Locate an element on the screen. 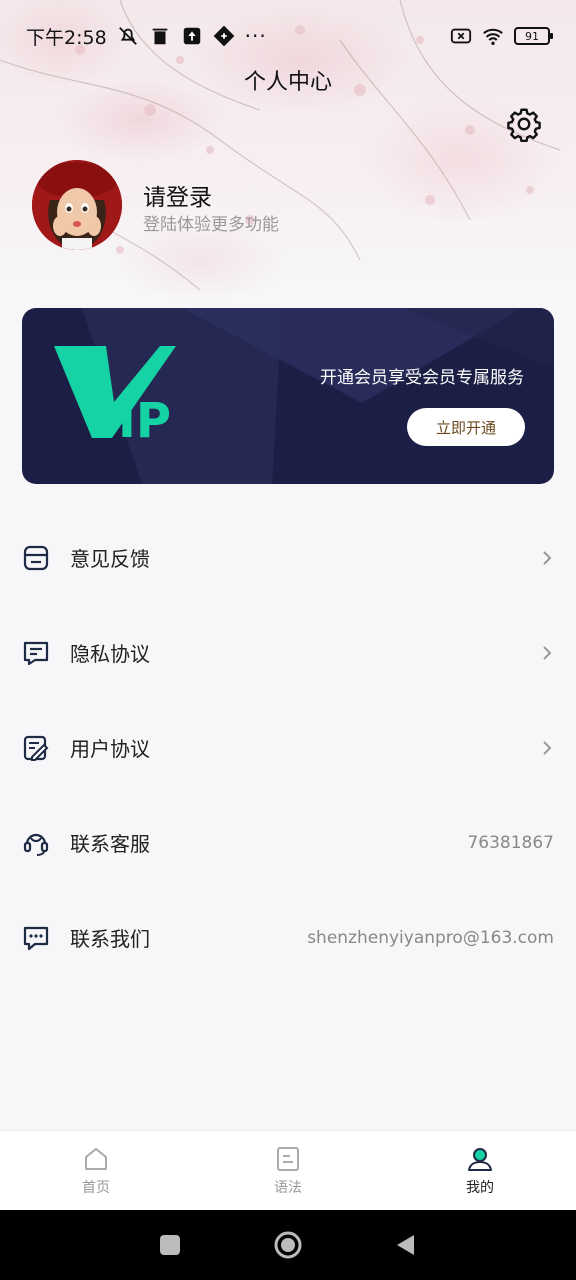 This screenshot has width=576, height=1280. circle-icon is located at coordinates (288, 1245).